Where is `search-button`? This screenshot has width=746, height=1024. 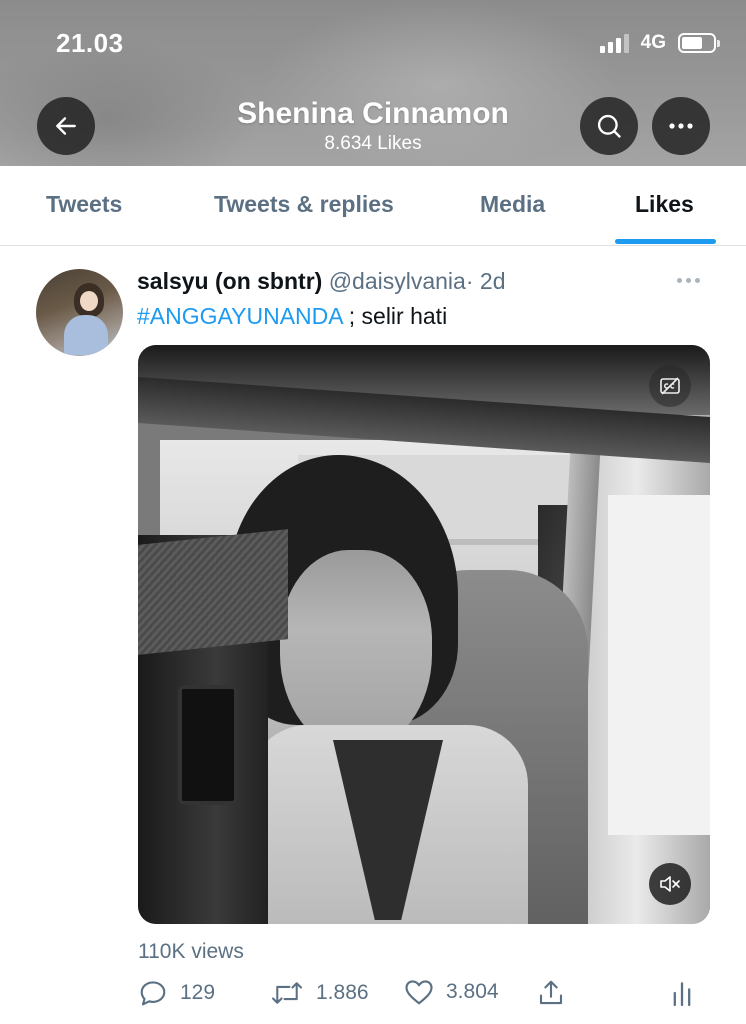
search-button is located at coordinates (609, 126).